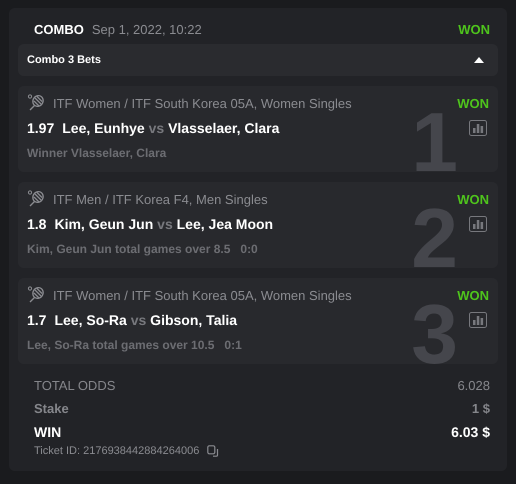 This screenshot has height=484, width=516. I want to click on summary-label: Stake, so click(51, 408).